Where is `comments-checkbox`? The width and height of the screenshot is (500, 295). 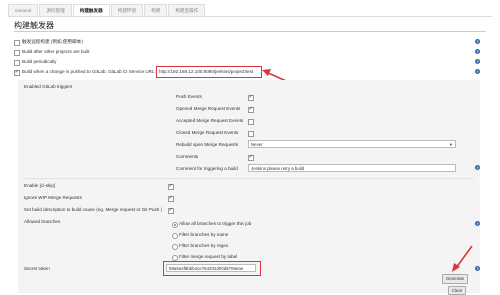
comments-checkbox is located at coordinates (251, 157).